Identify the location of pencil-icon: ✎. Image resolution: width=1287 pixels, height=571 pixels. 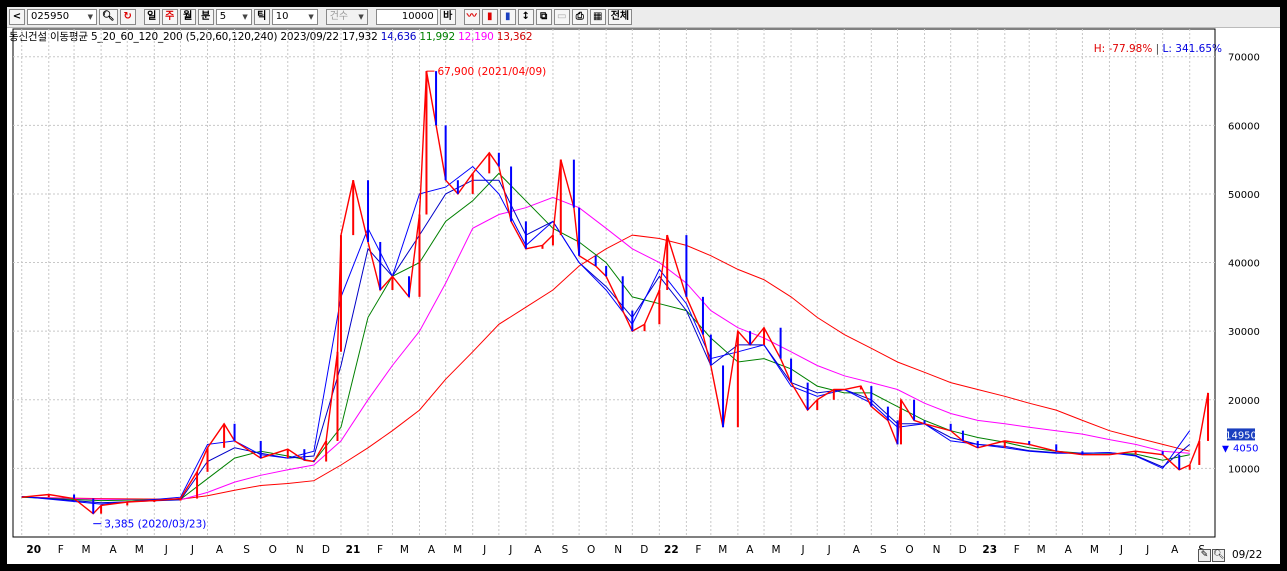
(1204, 555).